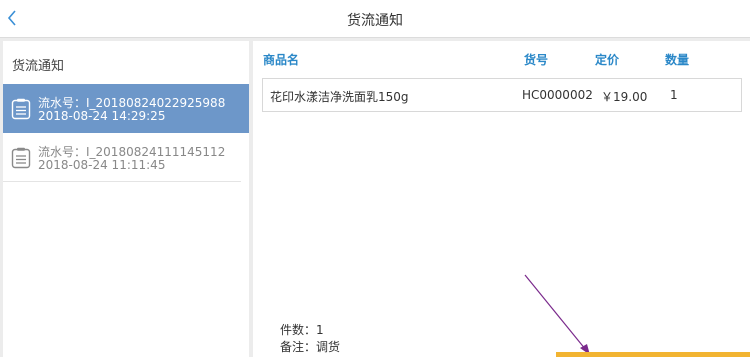  What do you see at coordinates (624, 97) in the screenshot?
I see `cell-price: ￥19.00` at bounding box center [624, 97].